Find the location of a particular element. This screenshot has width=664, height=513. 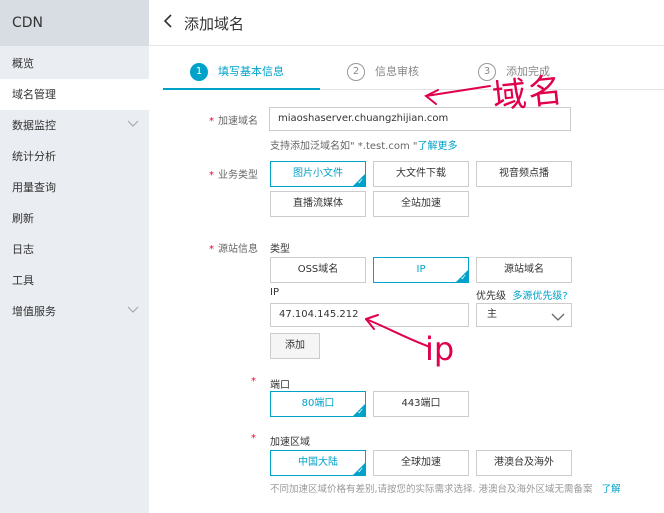

region-required: * is located at coordinates (255, 438).